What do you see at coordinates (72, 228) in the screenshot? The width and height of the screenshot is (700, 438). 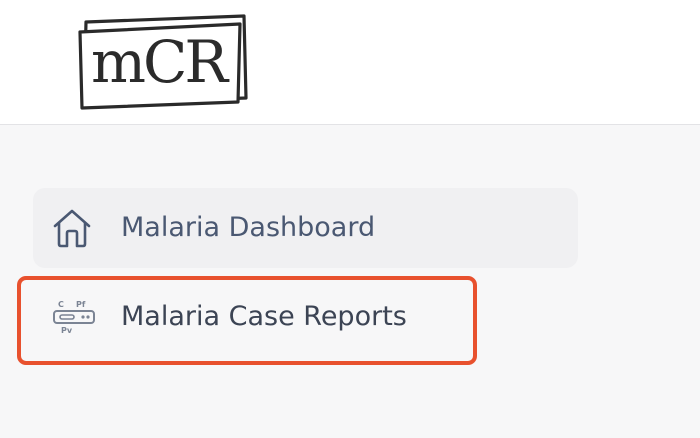 I see `home-icon` at bounding box center [72, 228].